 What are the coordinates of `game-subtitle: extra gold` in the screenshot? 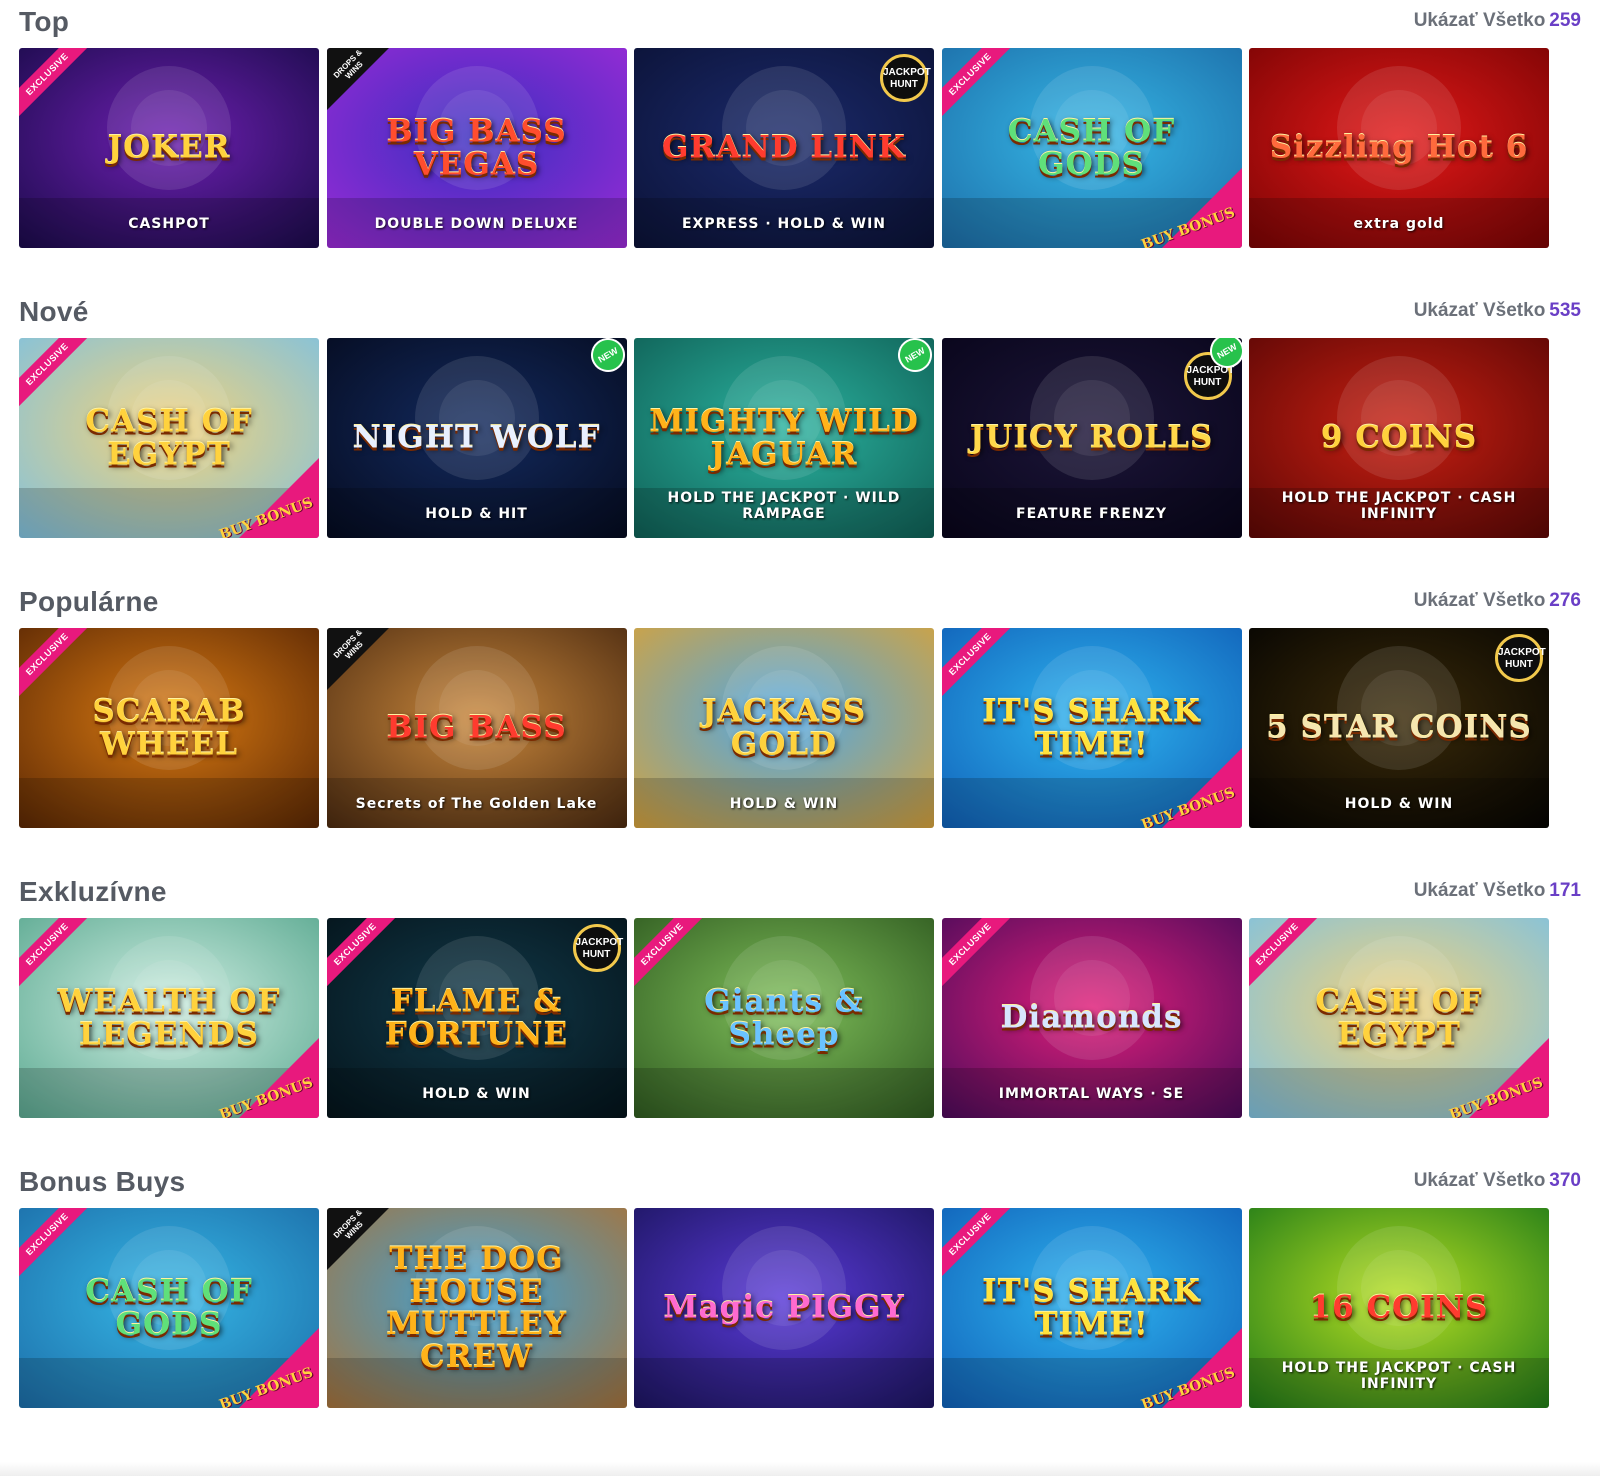 It's located at (1399, 224).